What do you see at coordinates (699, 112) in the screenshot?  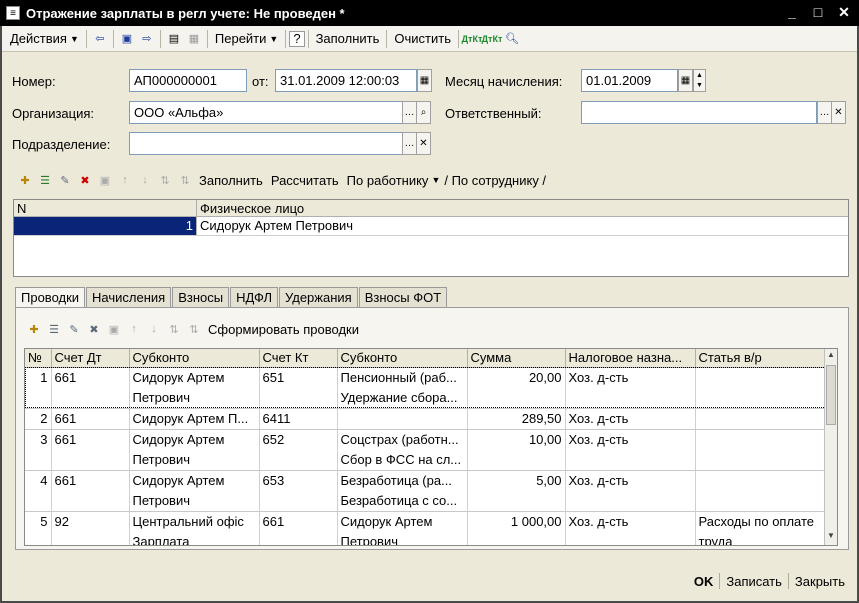 I see `responsible-field` at bounding box center [699, 112].